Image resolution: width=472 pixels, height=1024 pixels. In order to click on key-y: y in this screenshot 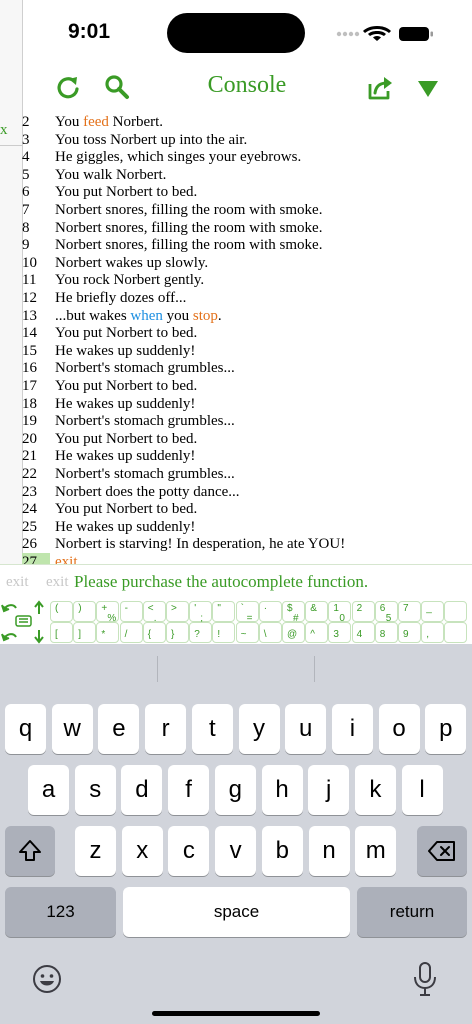, I will do `click(259, 729)`.